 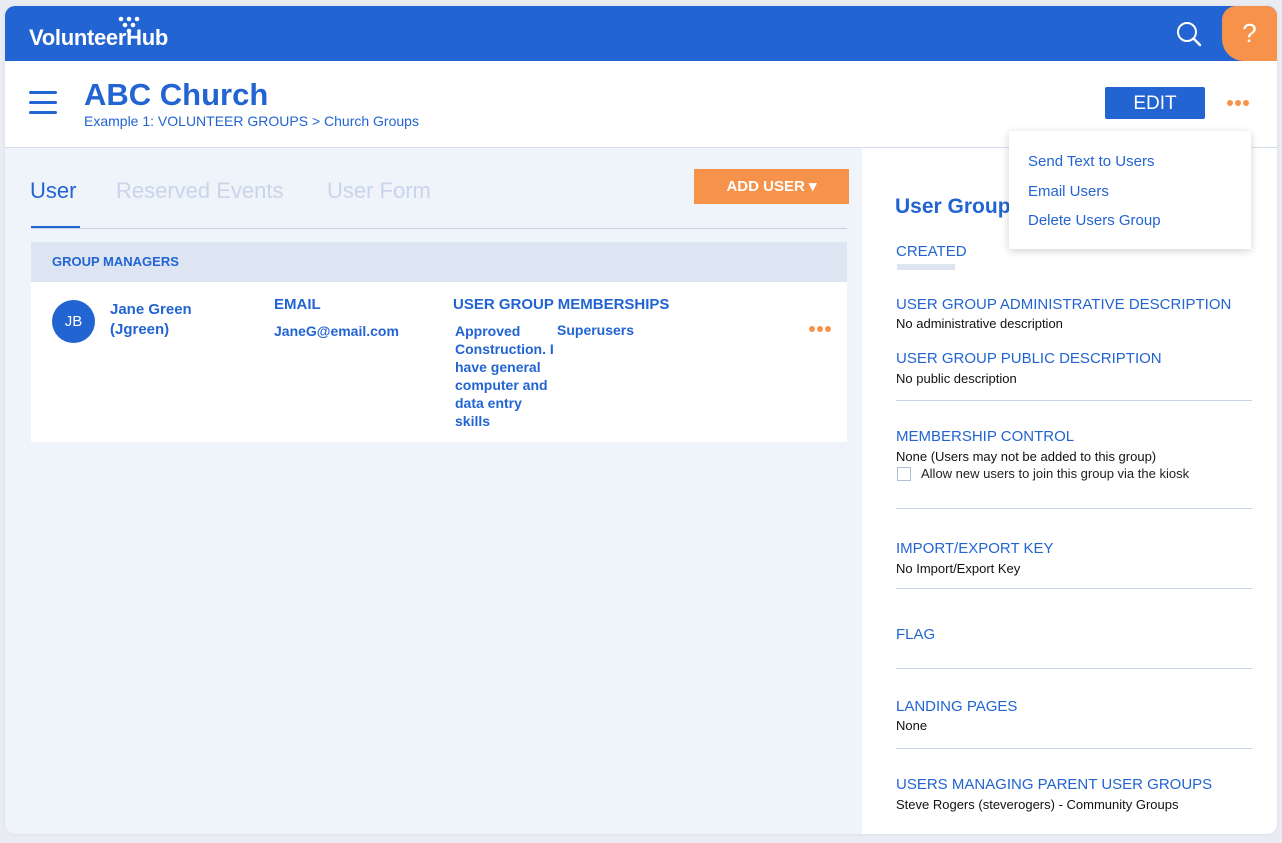 What do you see at coordinates (953, 206) in the screenshot?
I see `details-title: User Group` at bounding box center [953, 206].